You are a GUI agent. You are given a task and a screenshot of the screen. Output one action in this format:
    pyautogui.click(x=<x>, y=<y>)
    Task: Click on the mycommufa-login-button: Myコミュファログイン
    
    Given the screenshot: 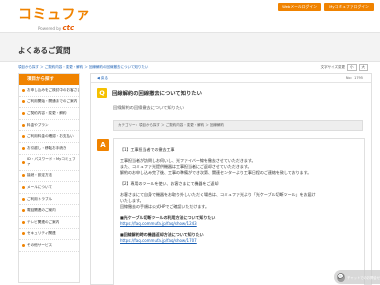 What is the action you would take?
    pyautogui.click(x=349, y=7)
    